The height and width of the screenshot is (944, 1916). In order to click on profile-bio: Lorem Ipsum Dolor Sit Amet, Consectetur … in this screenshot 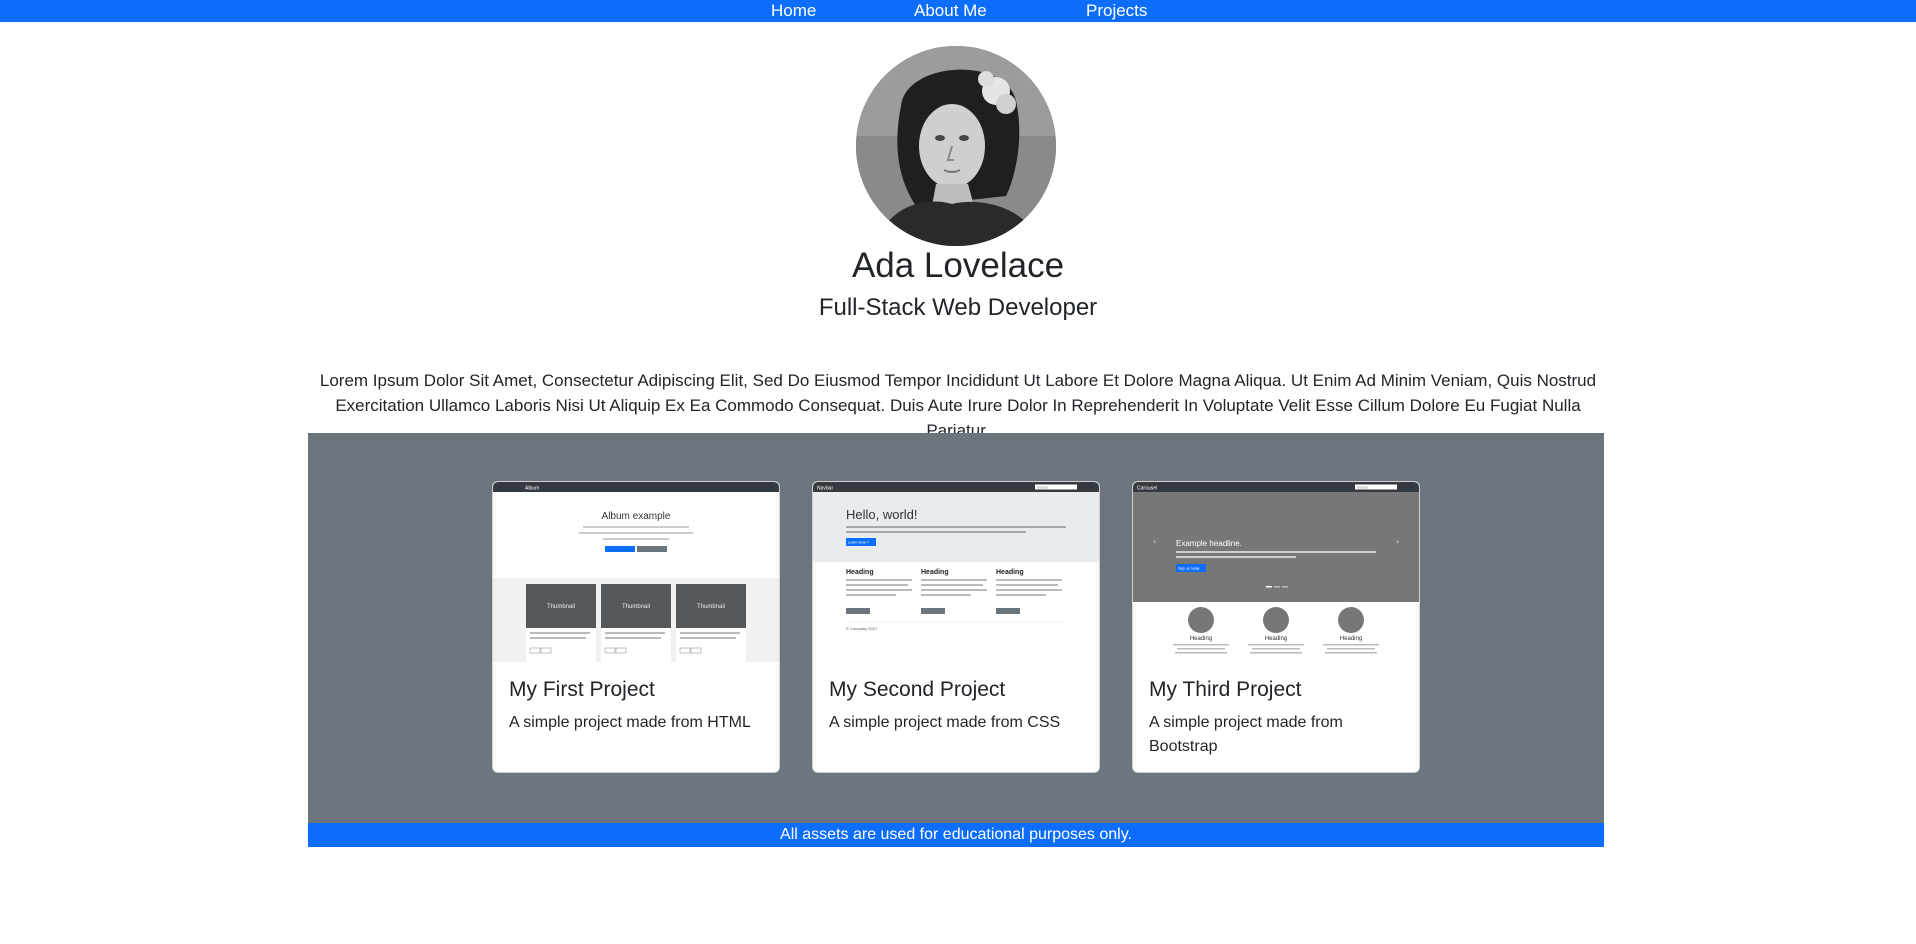, I will do `click(958, 405)`.